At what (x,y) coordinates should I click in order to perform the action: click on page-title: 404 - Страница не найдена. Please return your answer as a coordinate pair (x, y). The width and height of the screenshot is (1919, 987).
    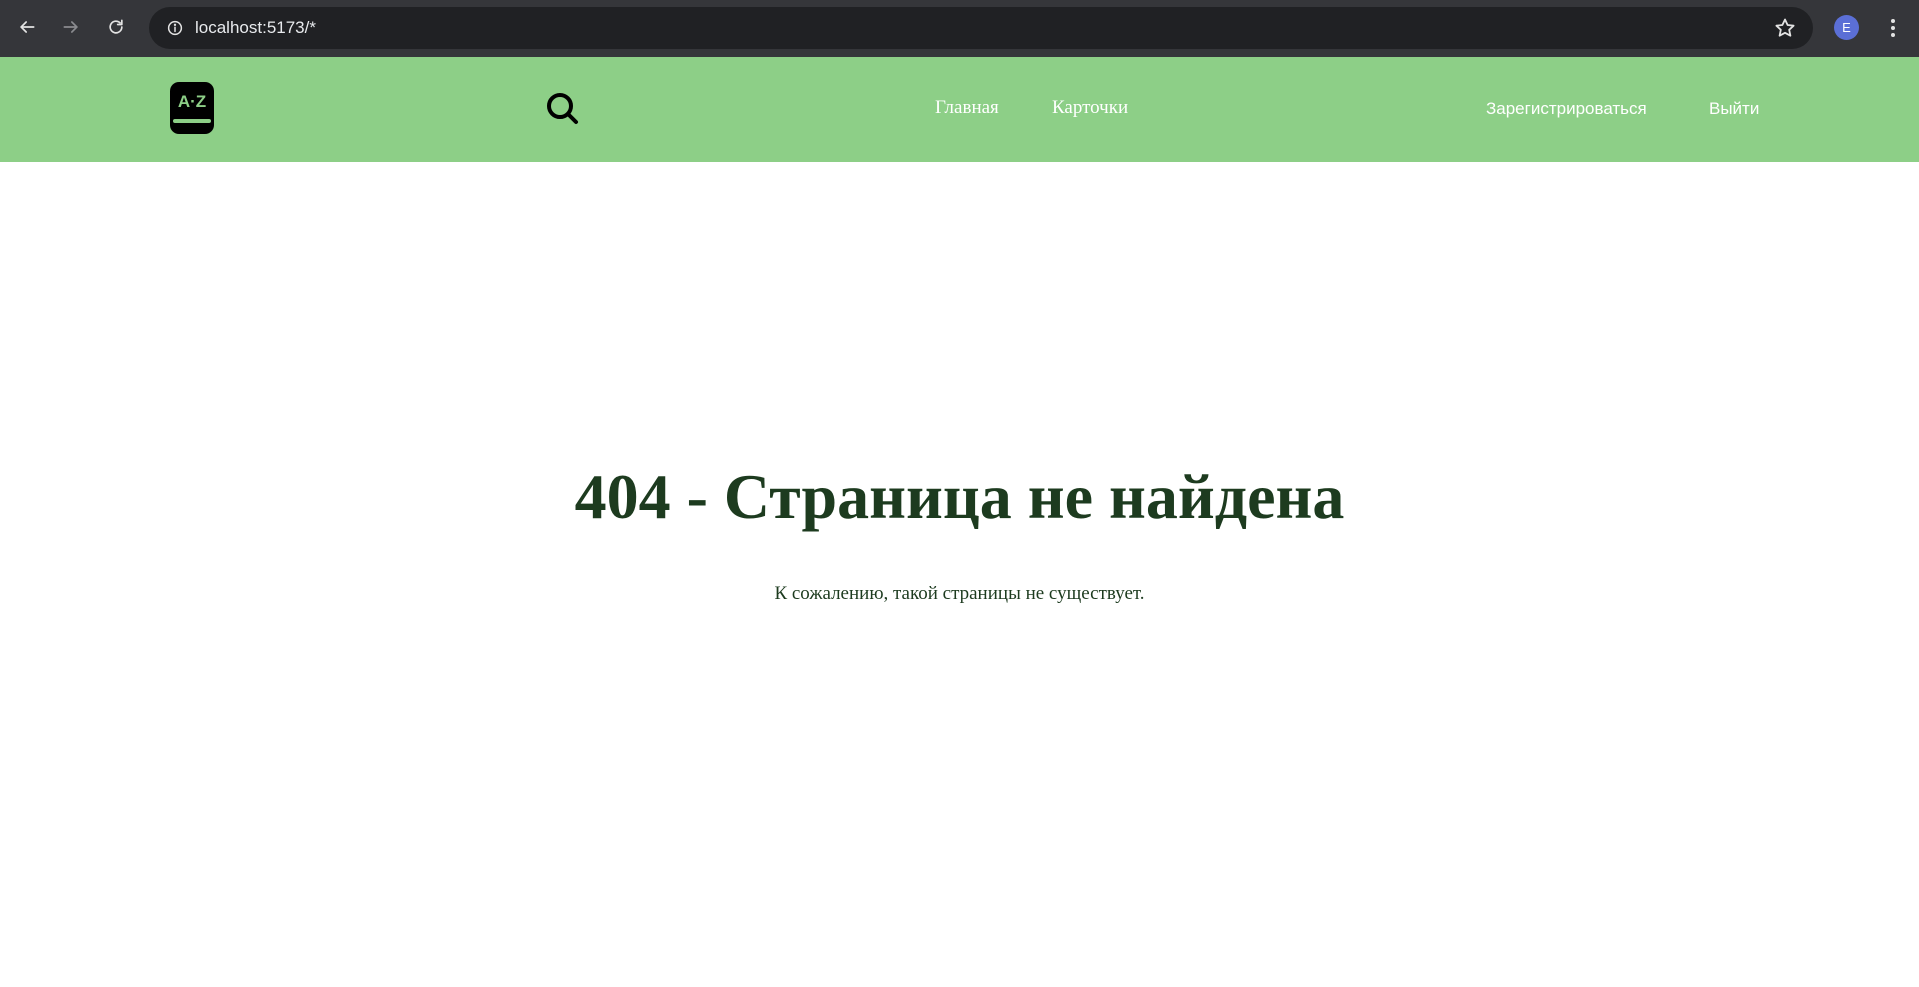
    Looking at the image, I should click on (959, 496).